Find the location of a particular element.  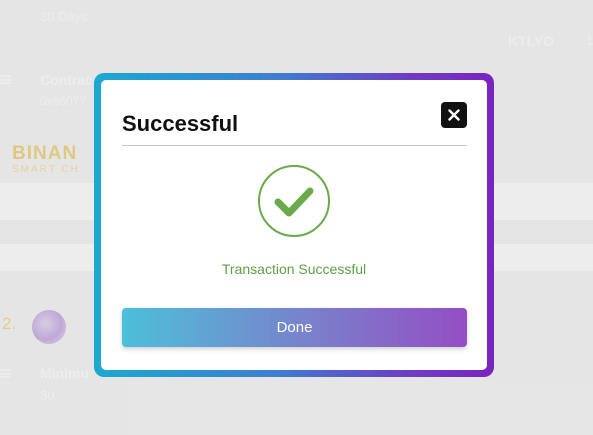

close-icon is located at coordinates (454, 115).